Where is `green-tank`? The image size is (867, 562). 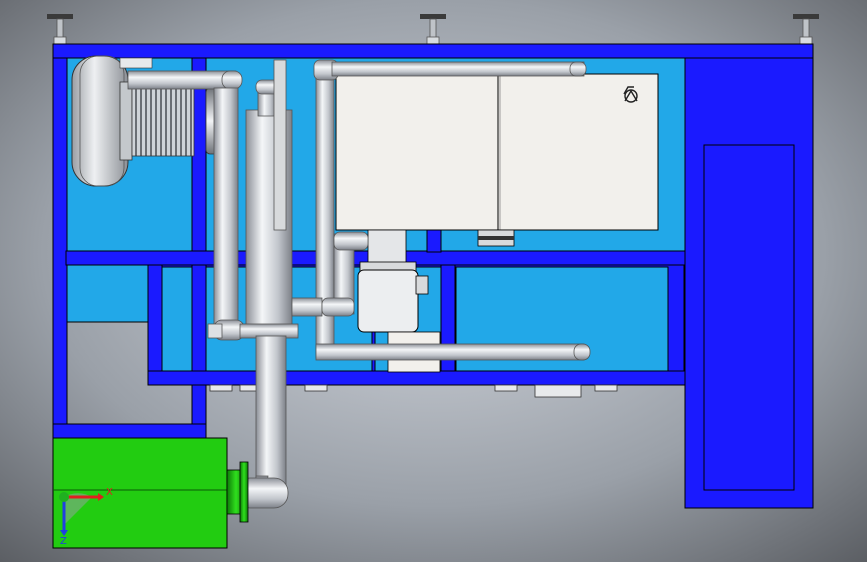 green-tank is located at coordinates (150, 493).